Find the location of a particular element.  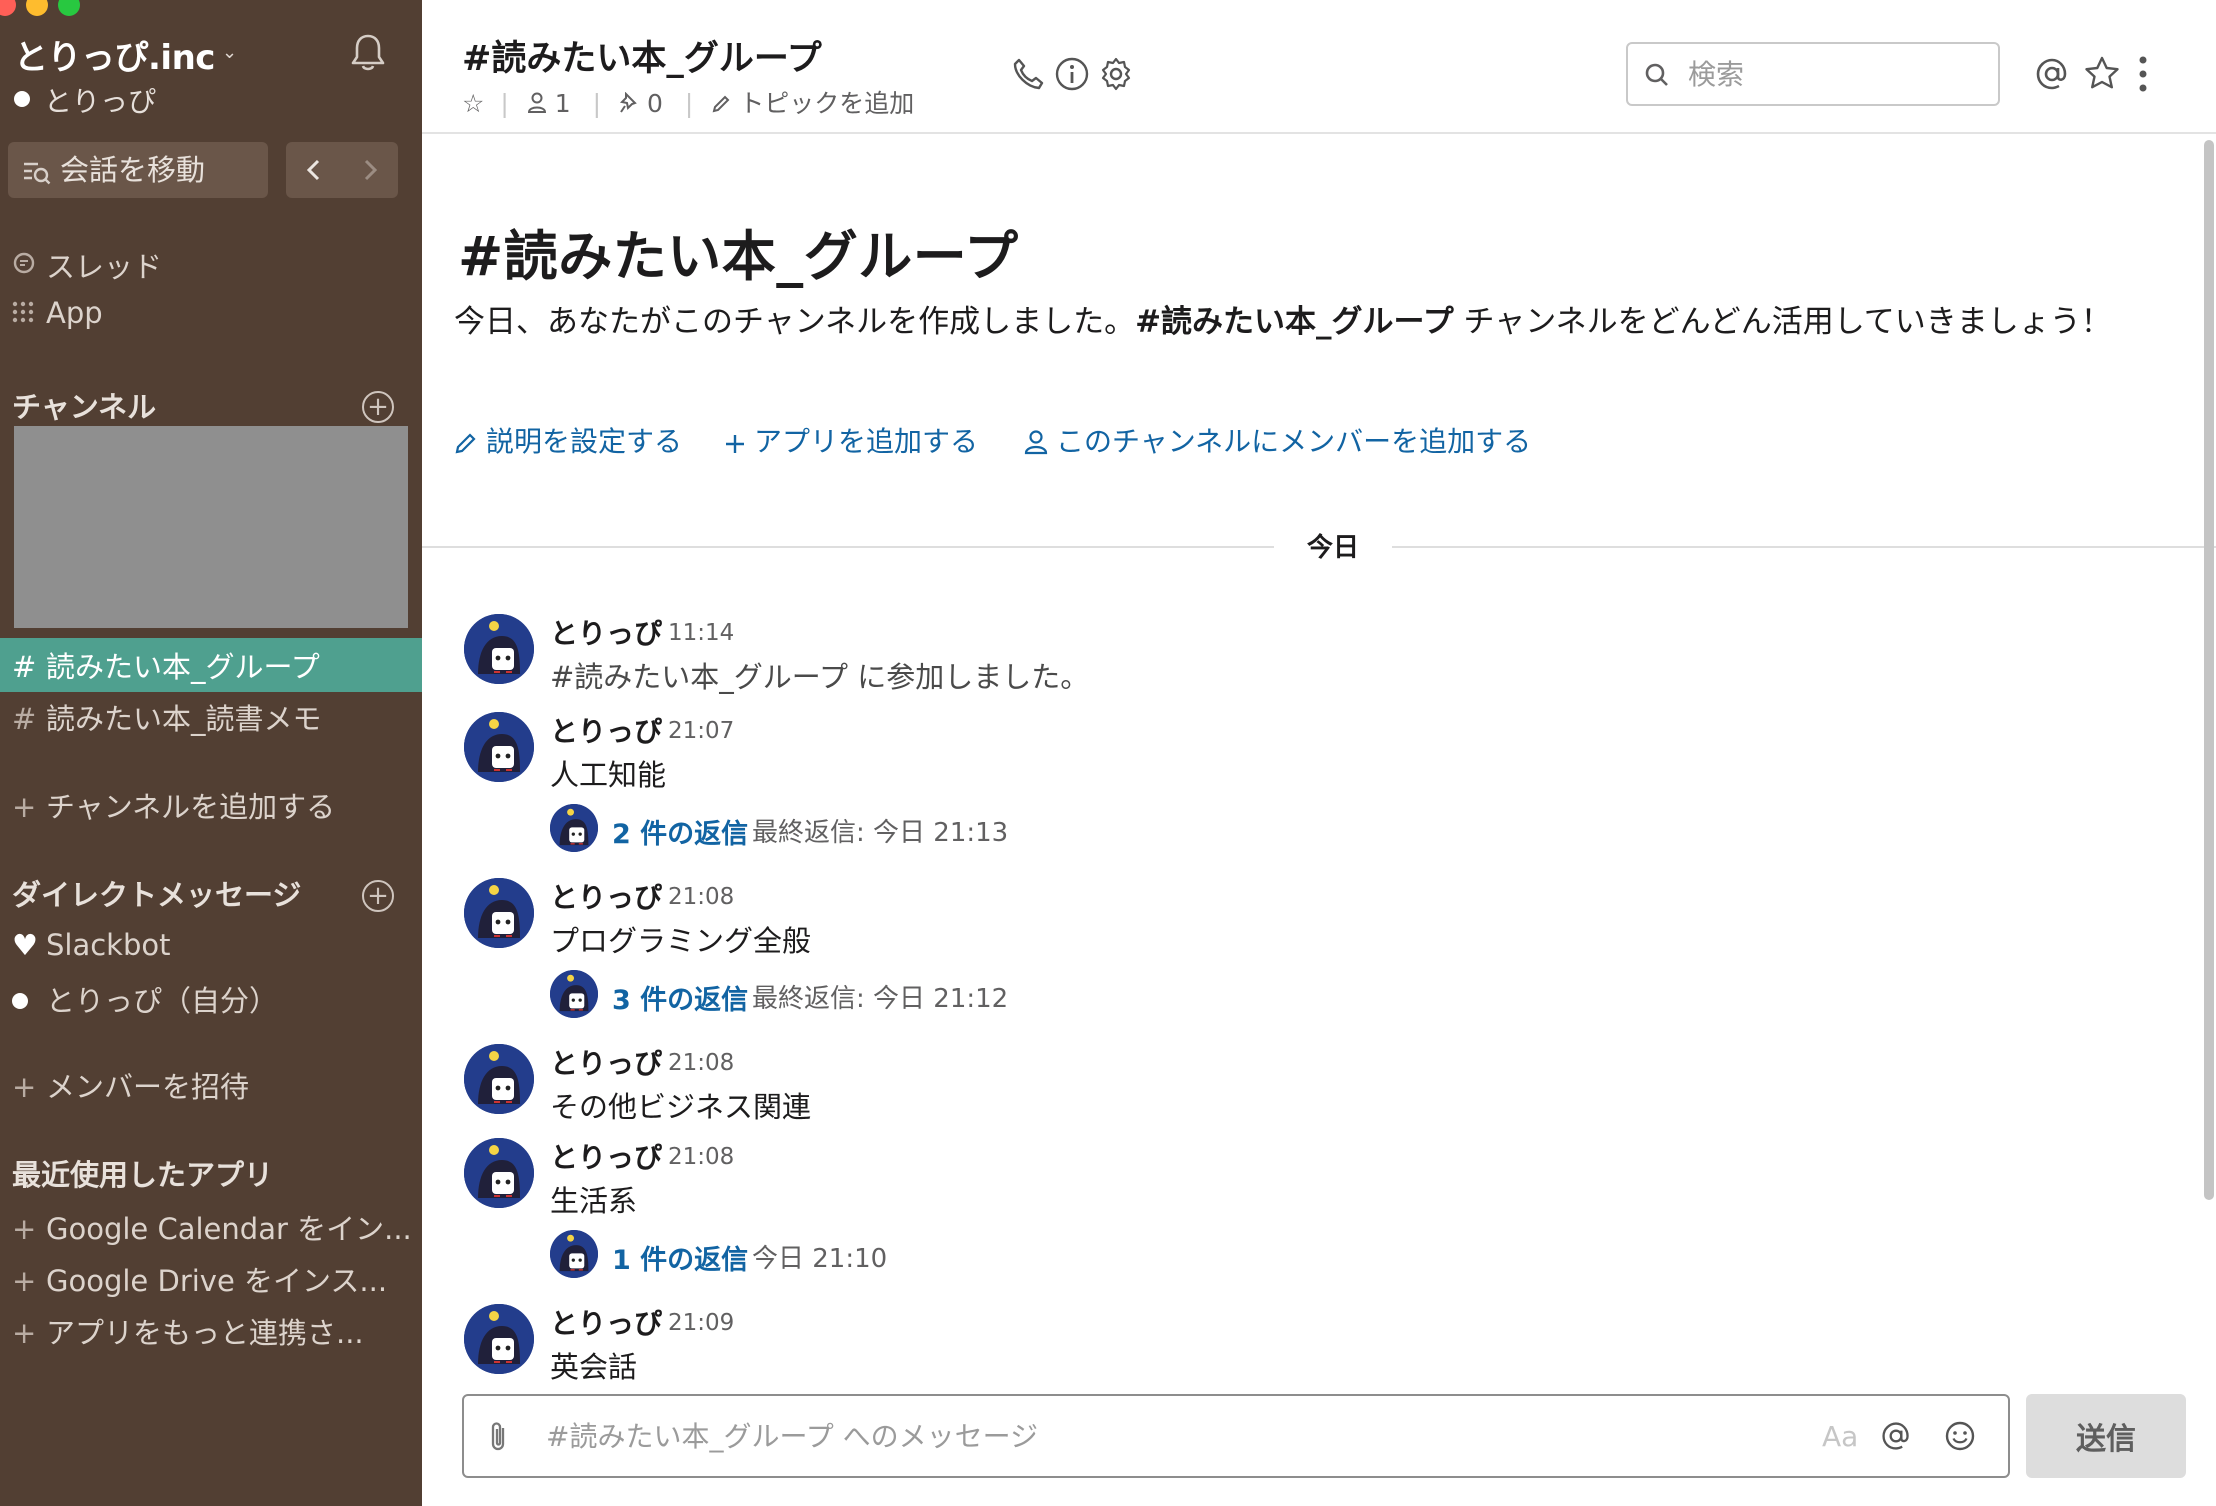

search-box is located at coordinates (1813, 74).